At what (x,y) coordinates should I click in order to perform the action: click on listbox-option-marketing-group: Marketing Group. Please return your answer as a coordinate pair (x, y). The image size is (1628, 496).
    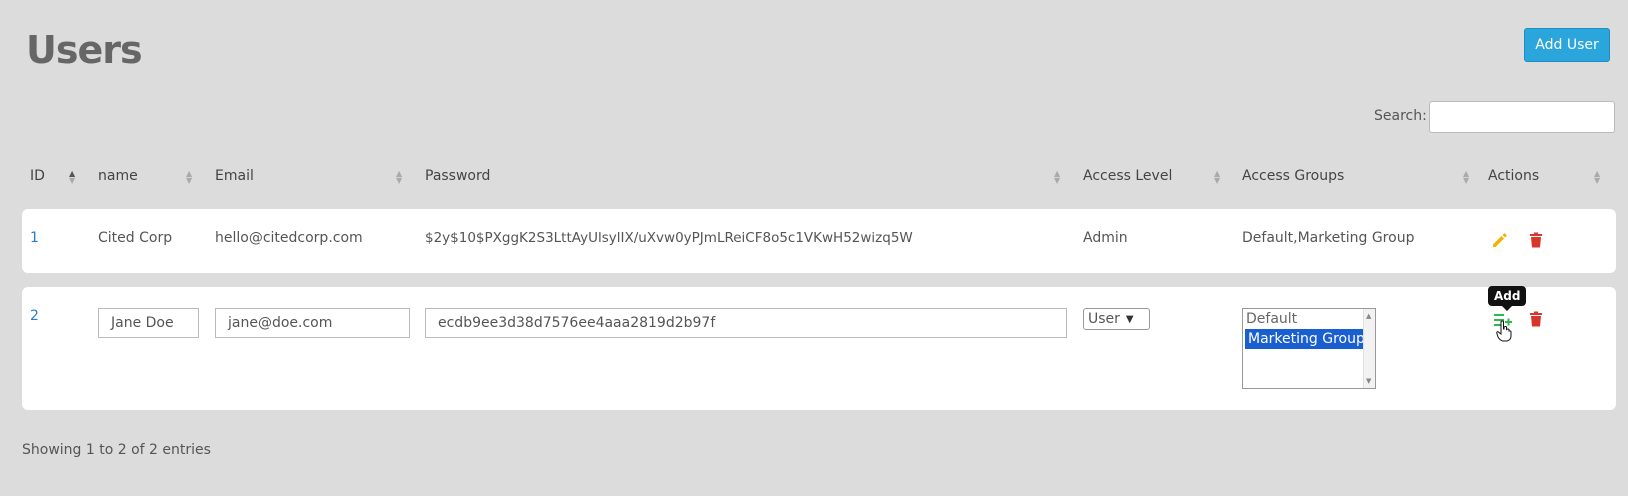
    Looking at the image, I should click on (1306, 339).